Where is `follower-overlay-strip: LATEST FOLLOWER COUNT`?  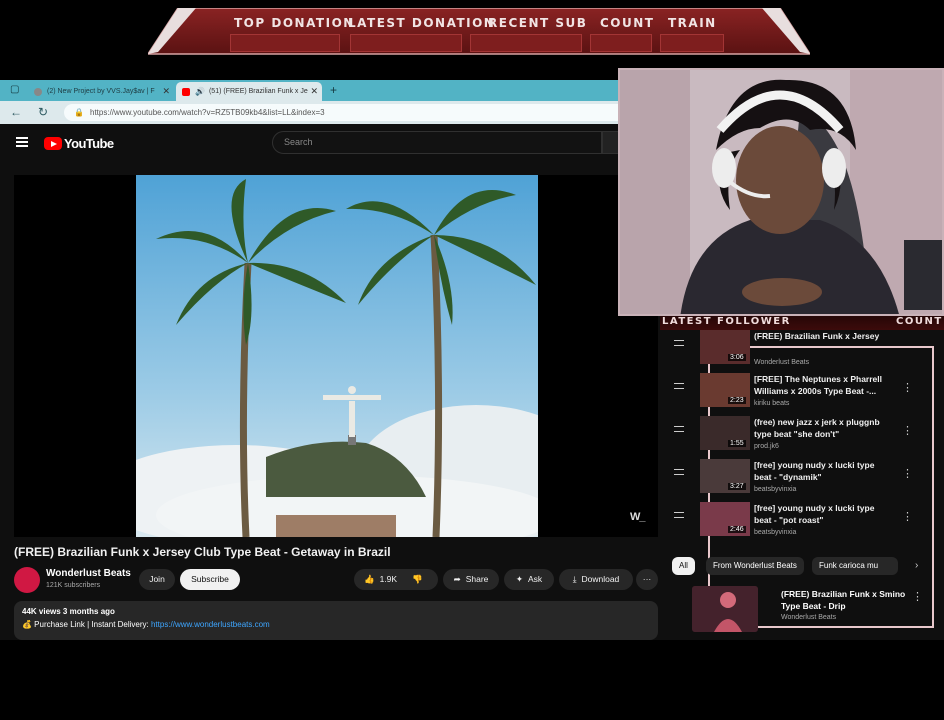
follower-overlay-strip: LATEST FOLLOWER COUNT is located at coordinates (802, 323).